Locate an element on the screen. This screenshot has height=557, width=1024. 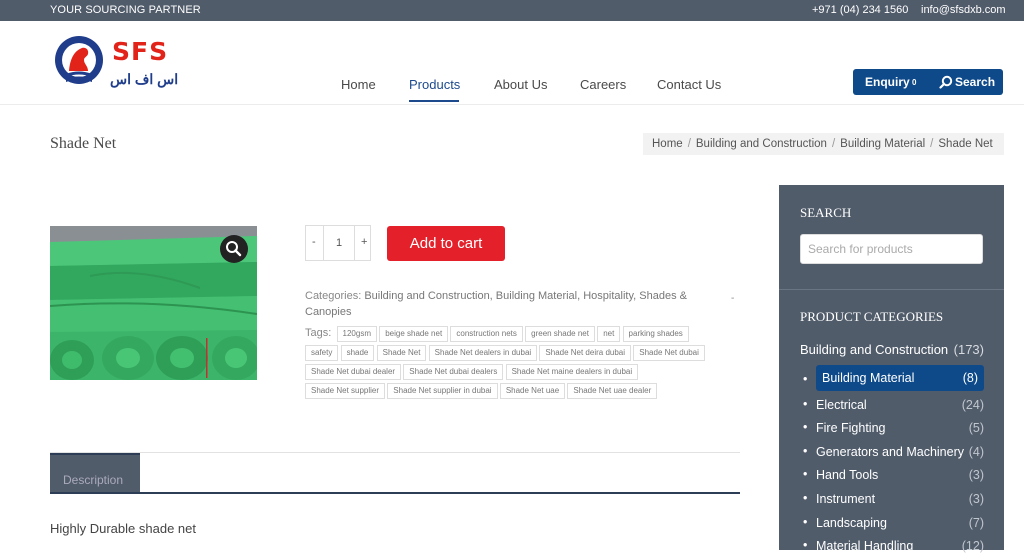
phone-link: +971 (04) 234 1560 is located at coordinates (860, 10).